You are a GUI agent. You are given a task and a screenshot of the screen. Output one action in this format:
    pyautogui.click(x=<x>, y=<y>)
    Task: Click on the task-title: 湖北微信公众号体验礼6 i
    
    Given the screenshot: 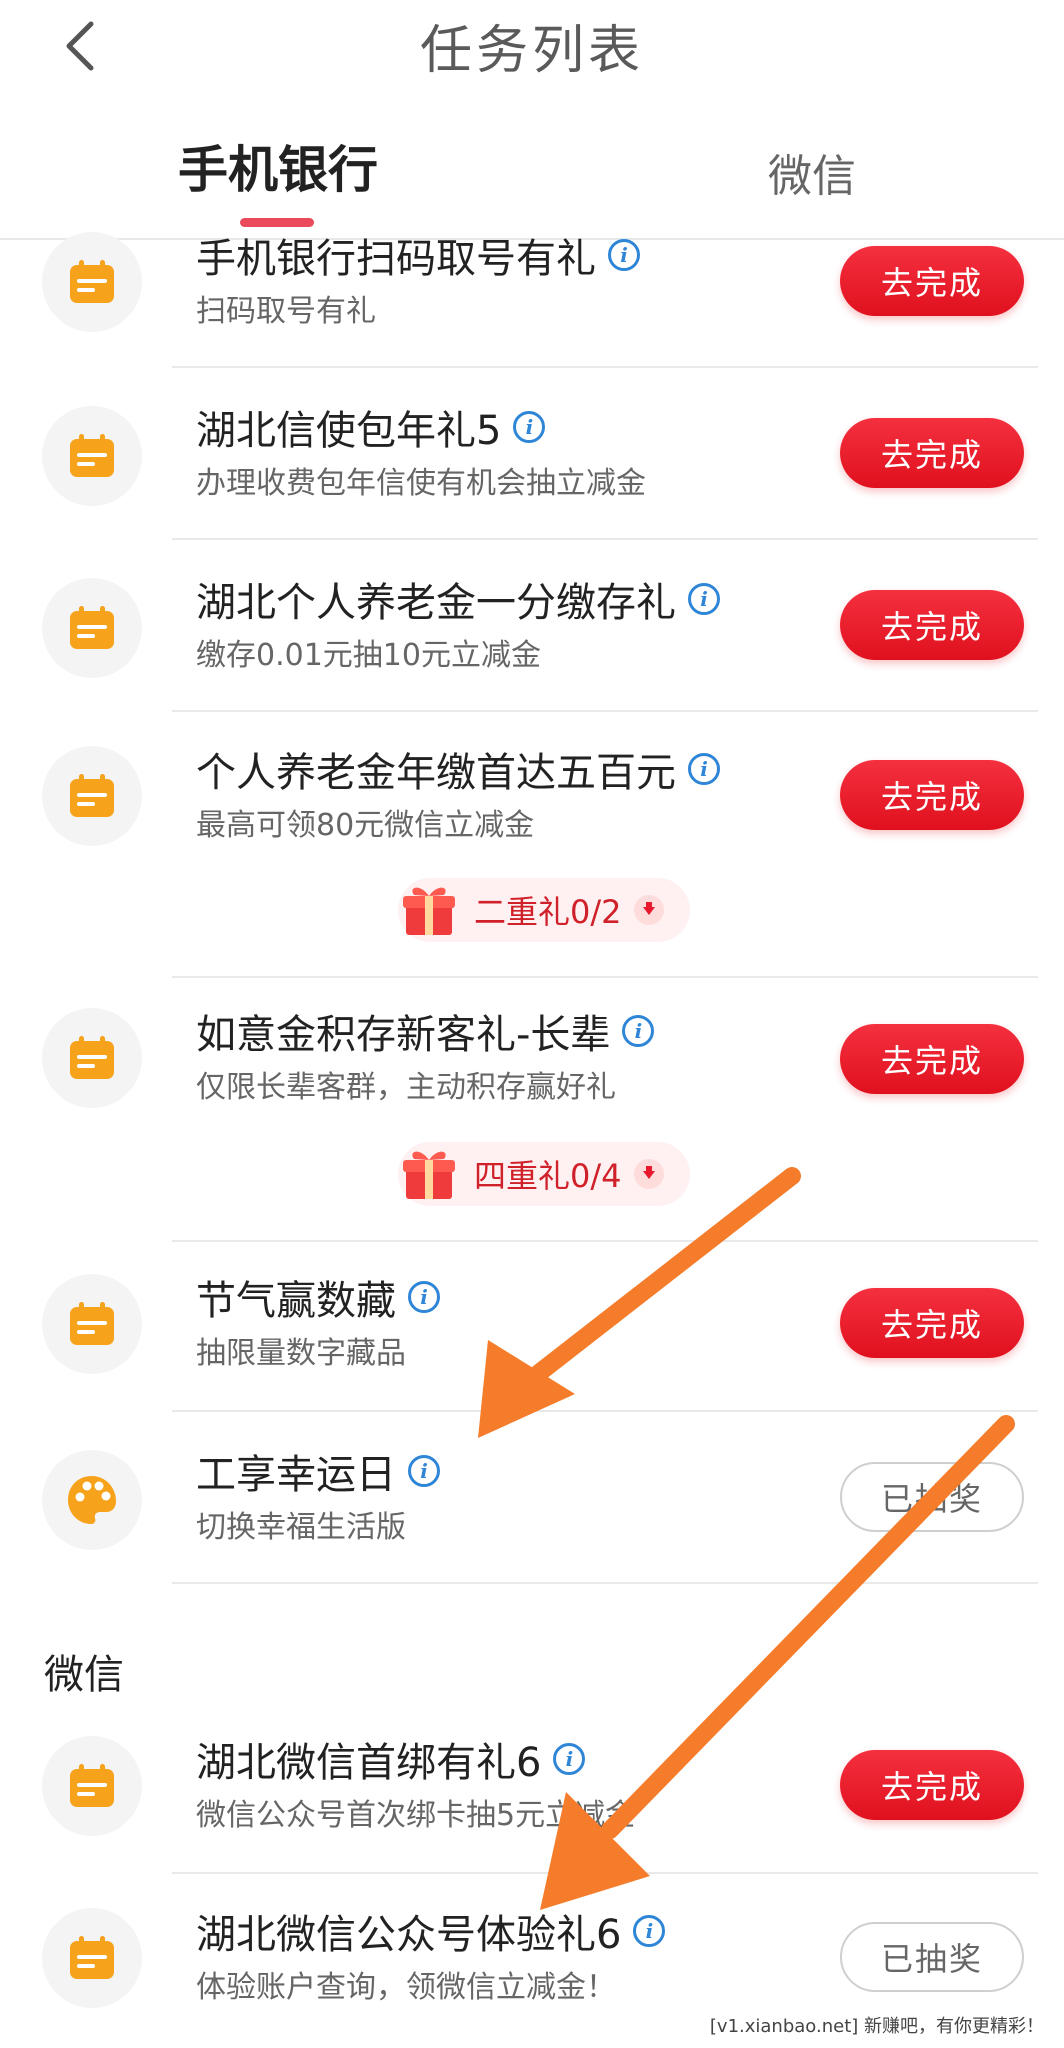 What is the action you would take?
    pyautogui.click(x=431, y=1931)
    